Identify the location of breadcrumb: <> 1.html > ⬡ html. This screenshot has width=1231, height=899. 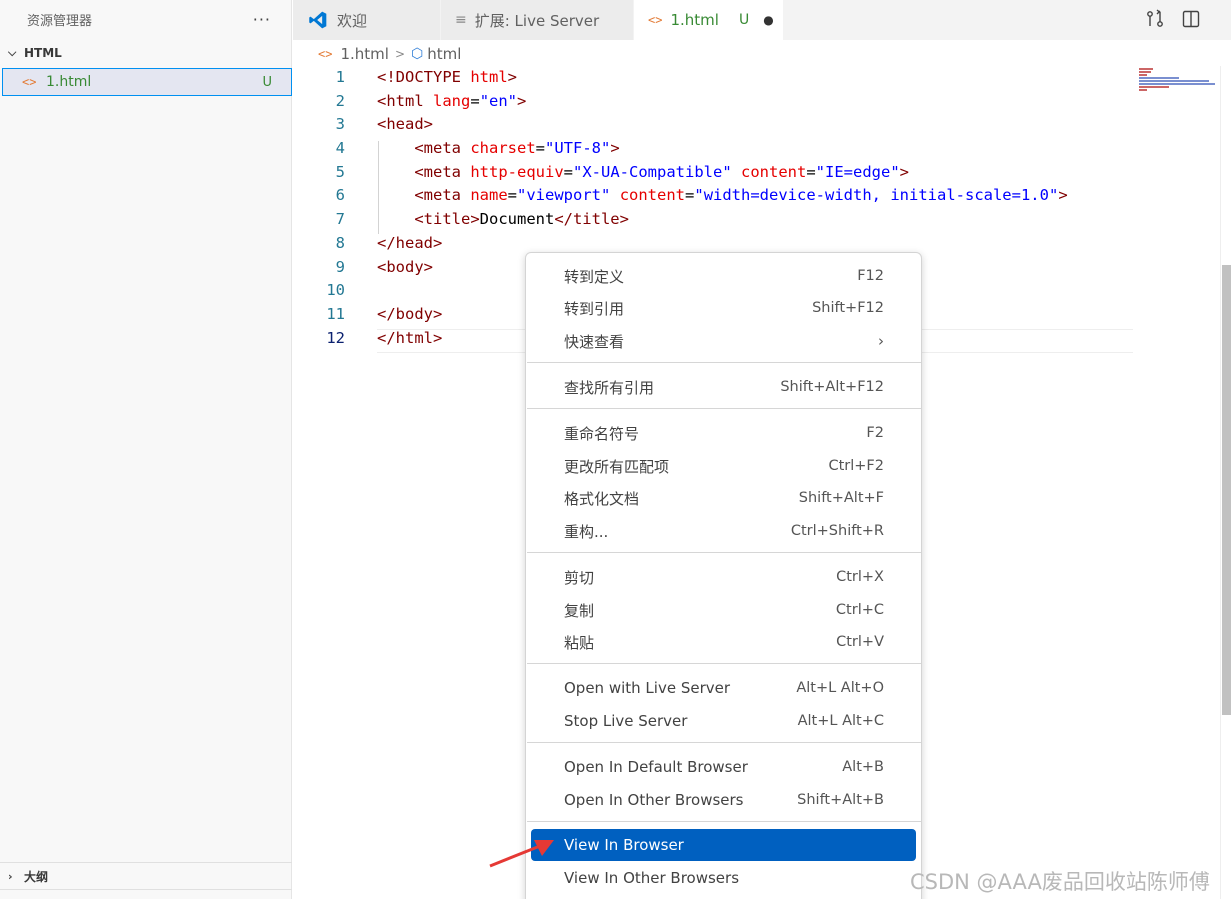
(389, 54).